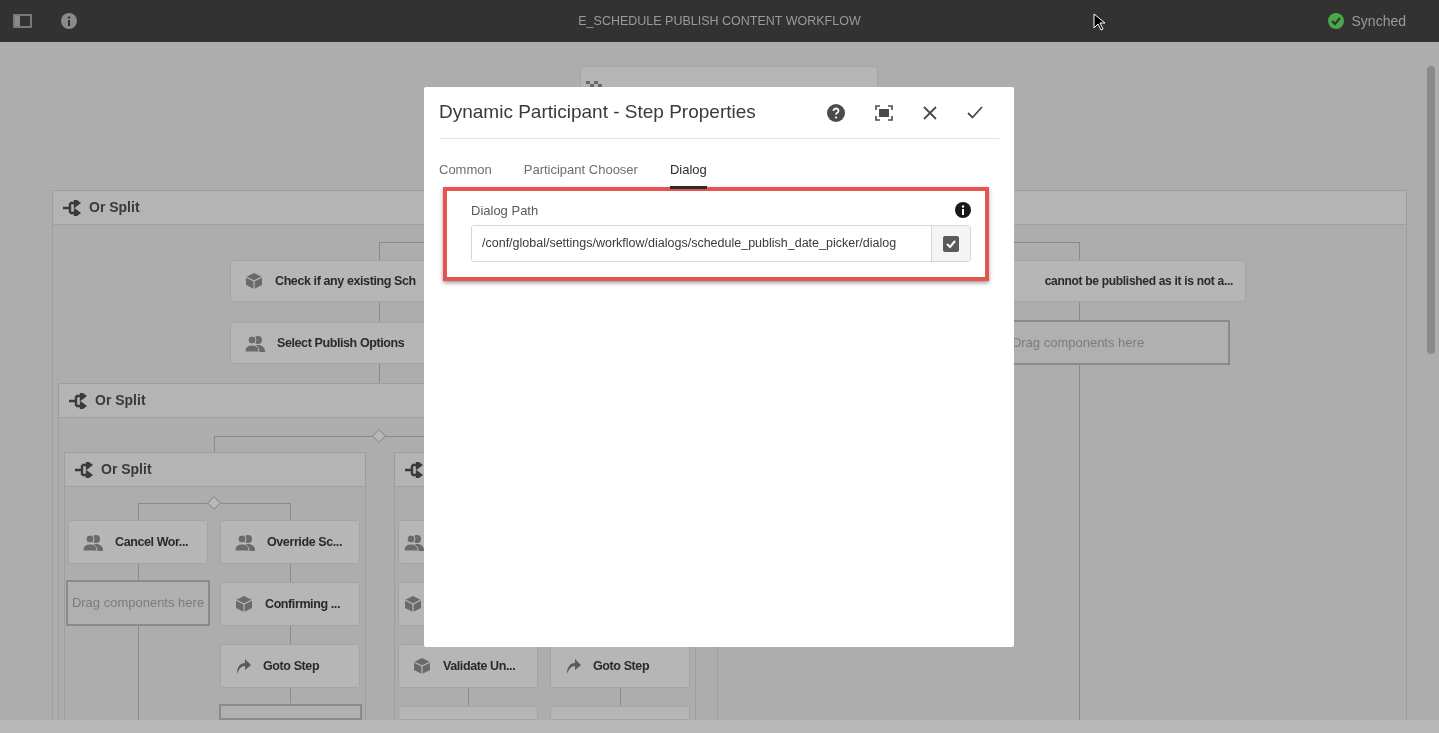 The width and height of the screenshot is (1439, 733). What do you see at coordinates (1378, 21) in the screenshot?
I see `sync-status: Synched` at bounding box center [1378, 21].